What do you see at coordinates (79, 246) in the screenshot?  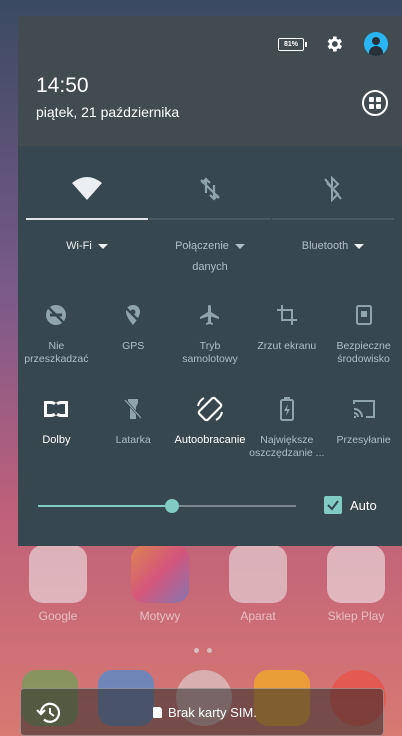 I see `tile-label: Wi-Fi` at bounding box center [79, 246].